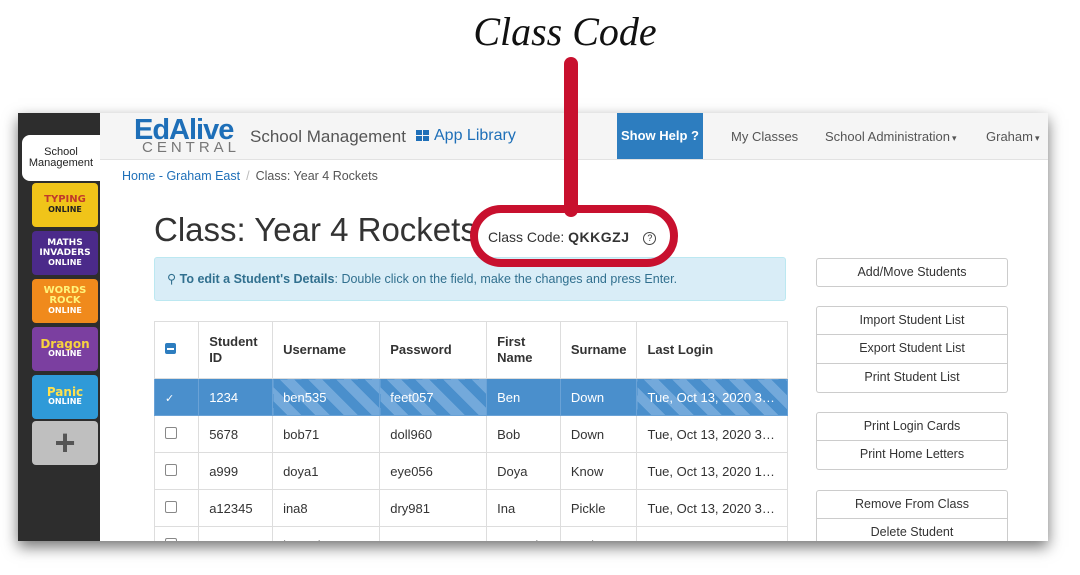 The image size is (1080, 575). Describe the element at coordinates (598, 533) in the screenshot. I see `cell-surname: Park` at that location.